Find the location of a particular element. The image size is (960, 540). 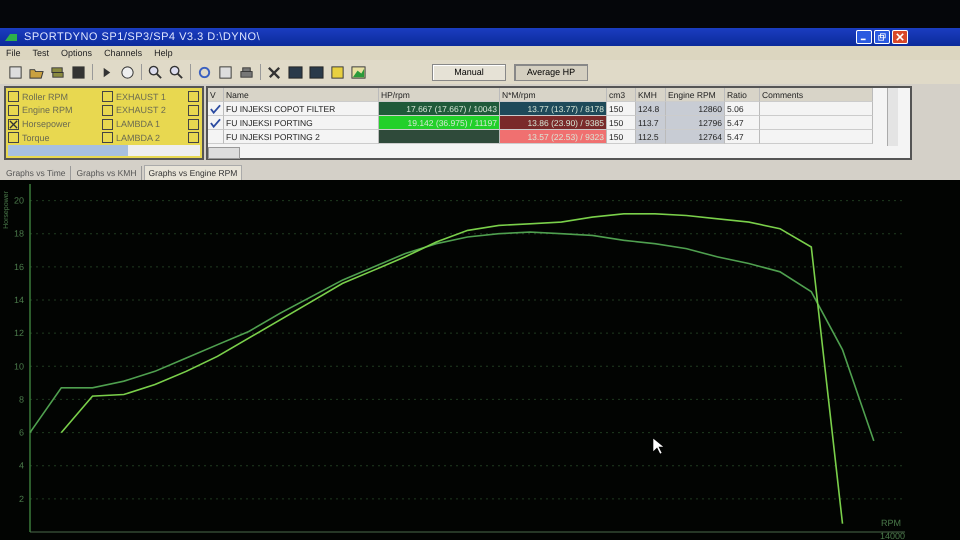

table-cell: 17.667 (17.667) / 10043 is located at coordinates (439, 109).